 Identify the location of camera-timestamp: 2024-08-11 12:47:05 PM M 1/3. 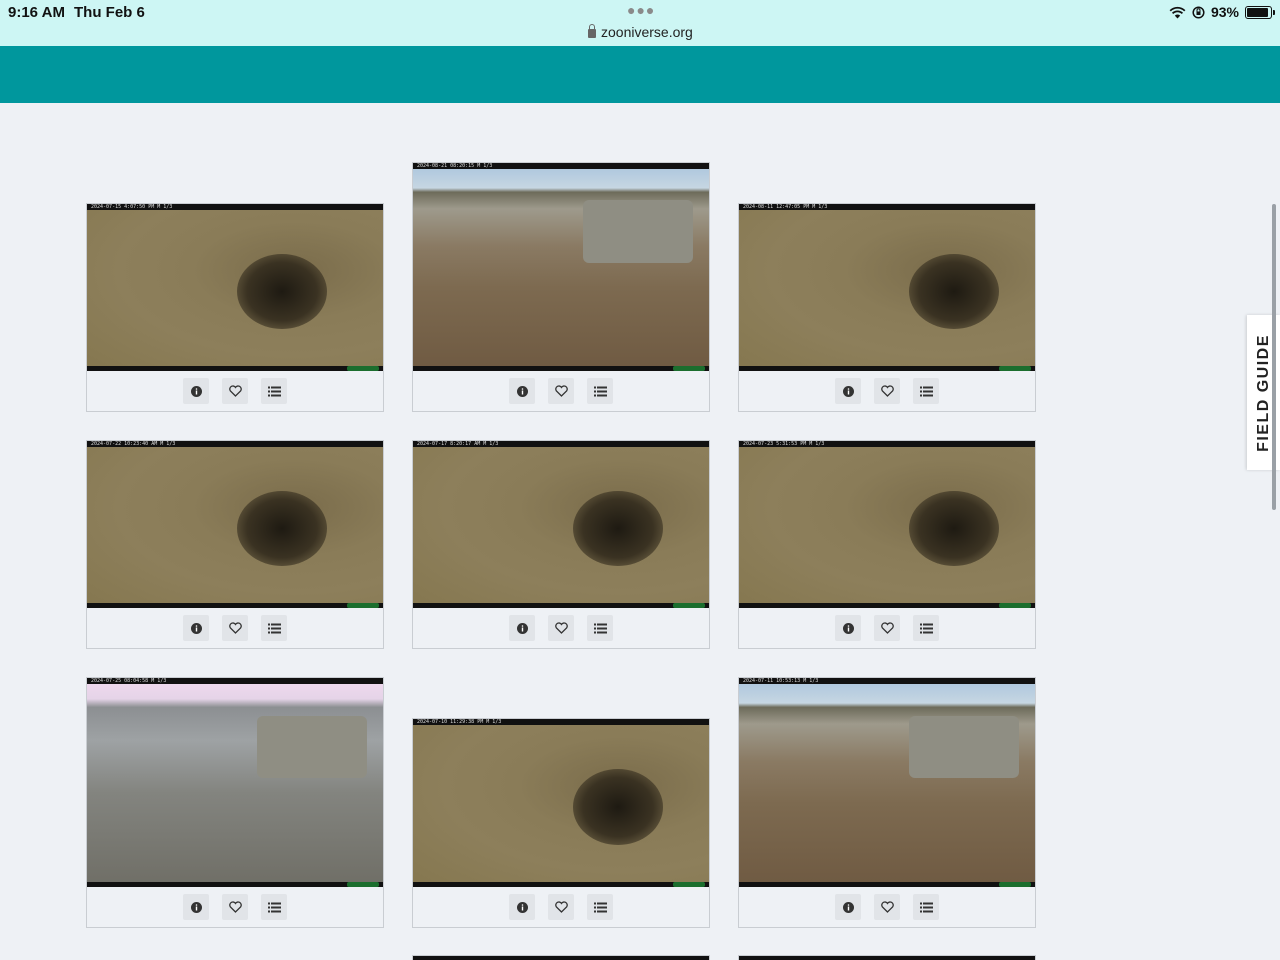
(887, 207).